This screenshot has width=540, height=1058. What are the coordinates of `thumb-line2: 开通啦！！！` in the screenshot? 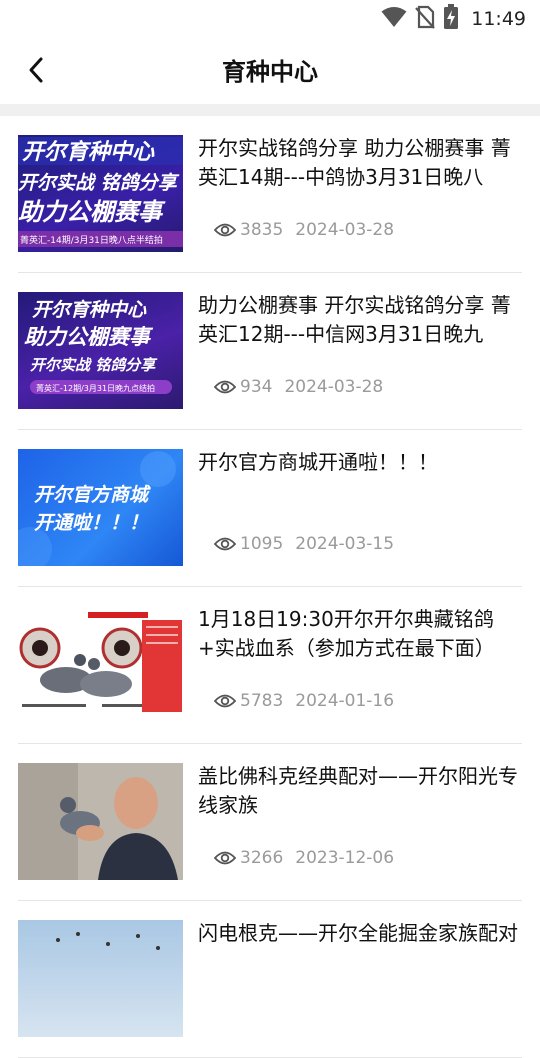 It's located at (91, 523).